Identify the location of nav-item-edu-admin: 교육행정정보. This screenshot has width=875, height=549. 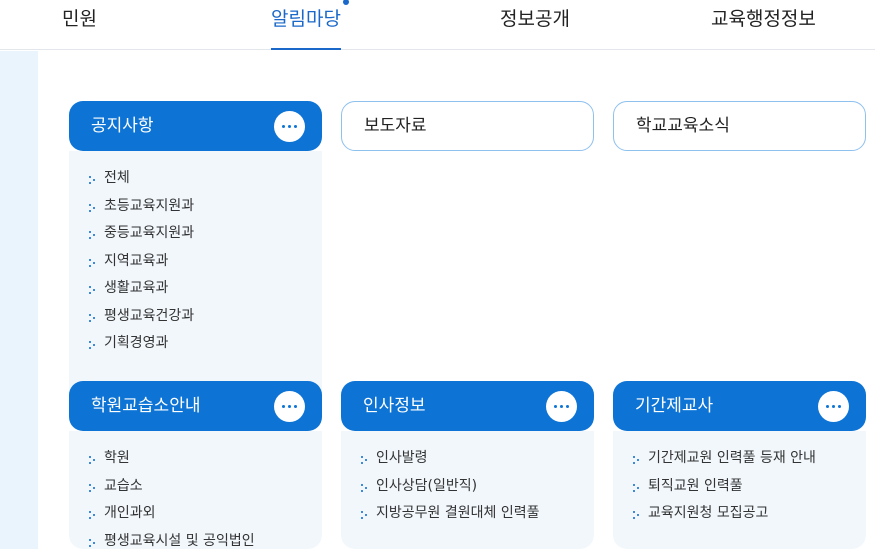
(763, 25).